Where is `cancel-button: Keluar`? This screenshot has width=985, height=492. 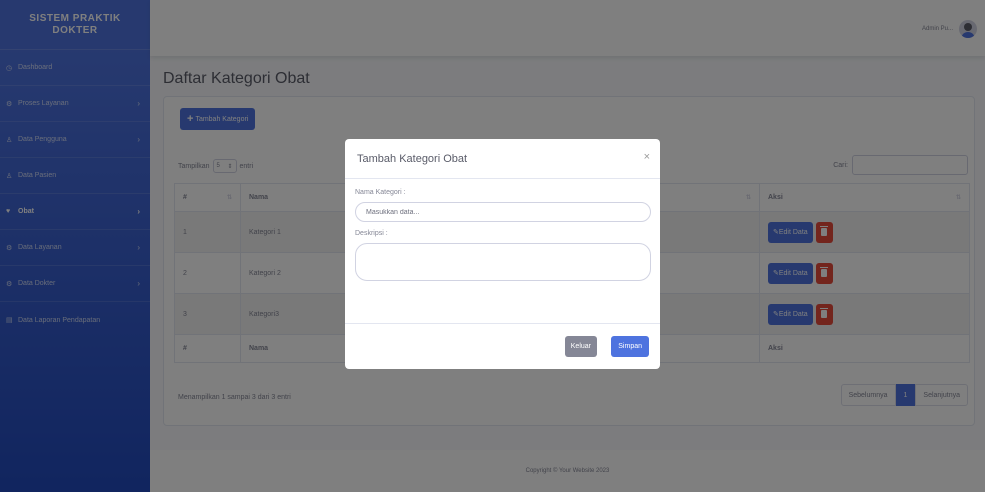
cancel-button: Keluar is located at coordinates (580, 346).